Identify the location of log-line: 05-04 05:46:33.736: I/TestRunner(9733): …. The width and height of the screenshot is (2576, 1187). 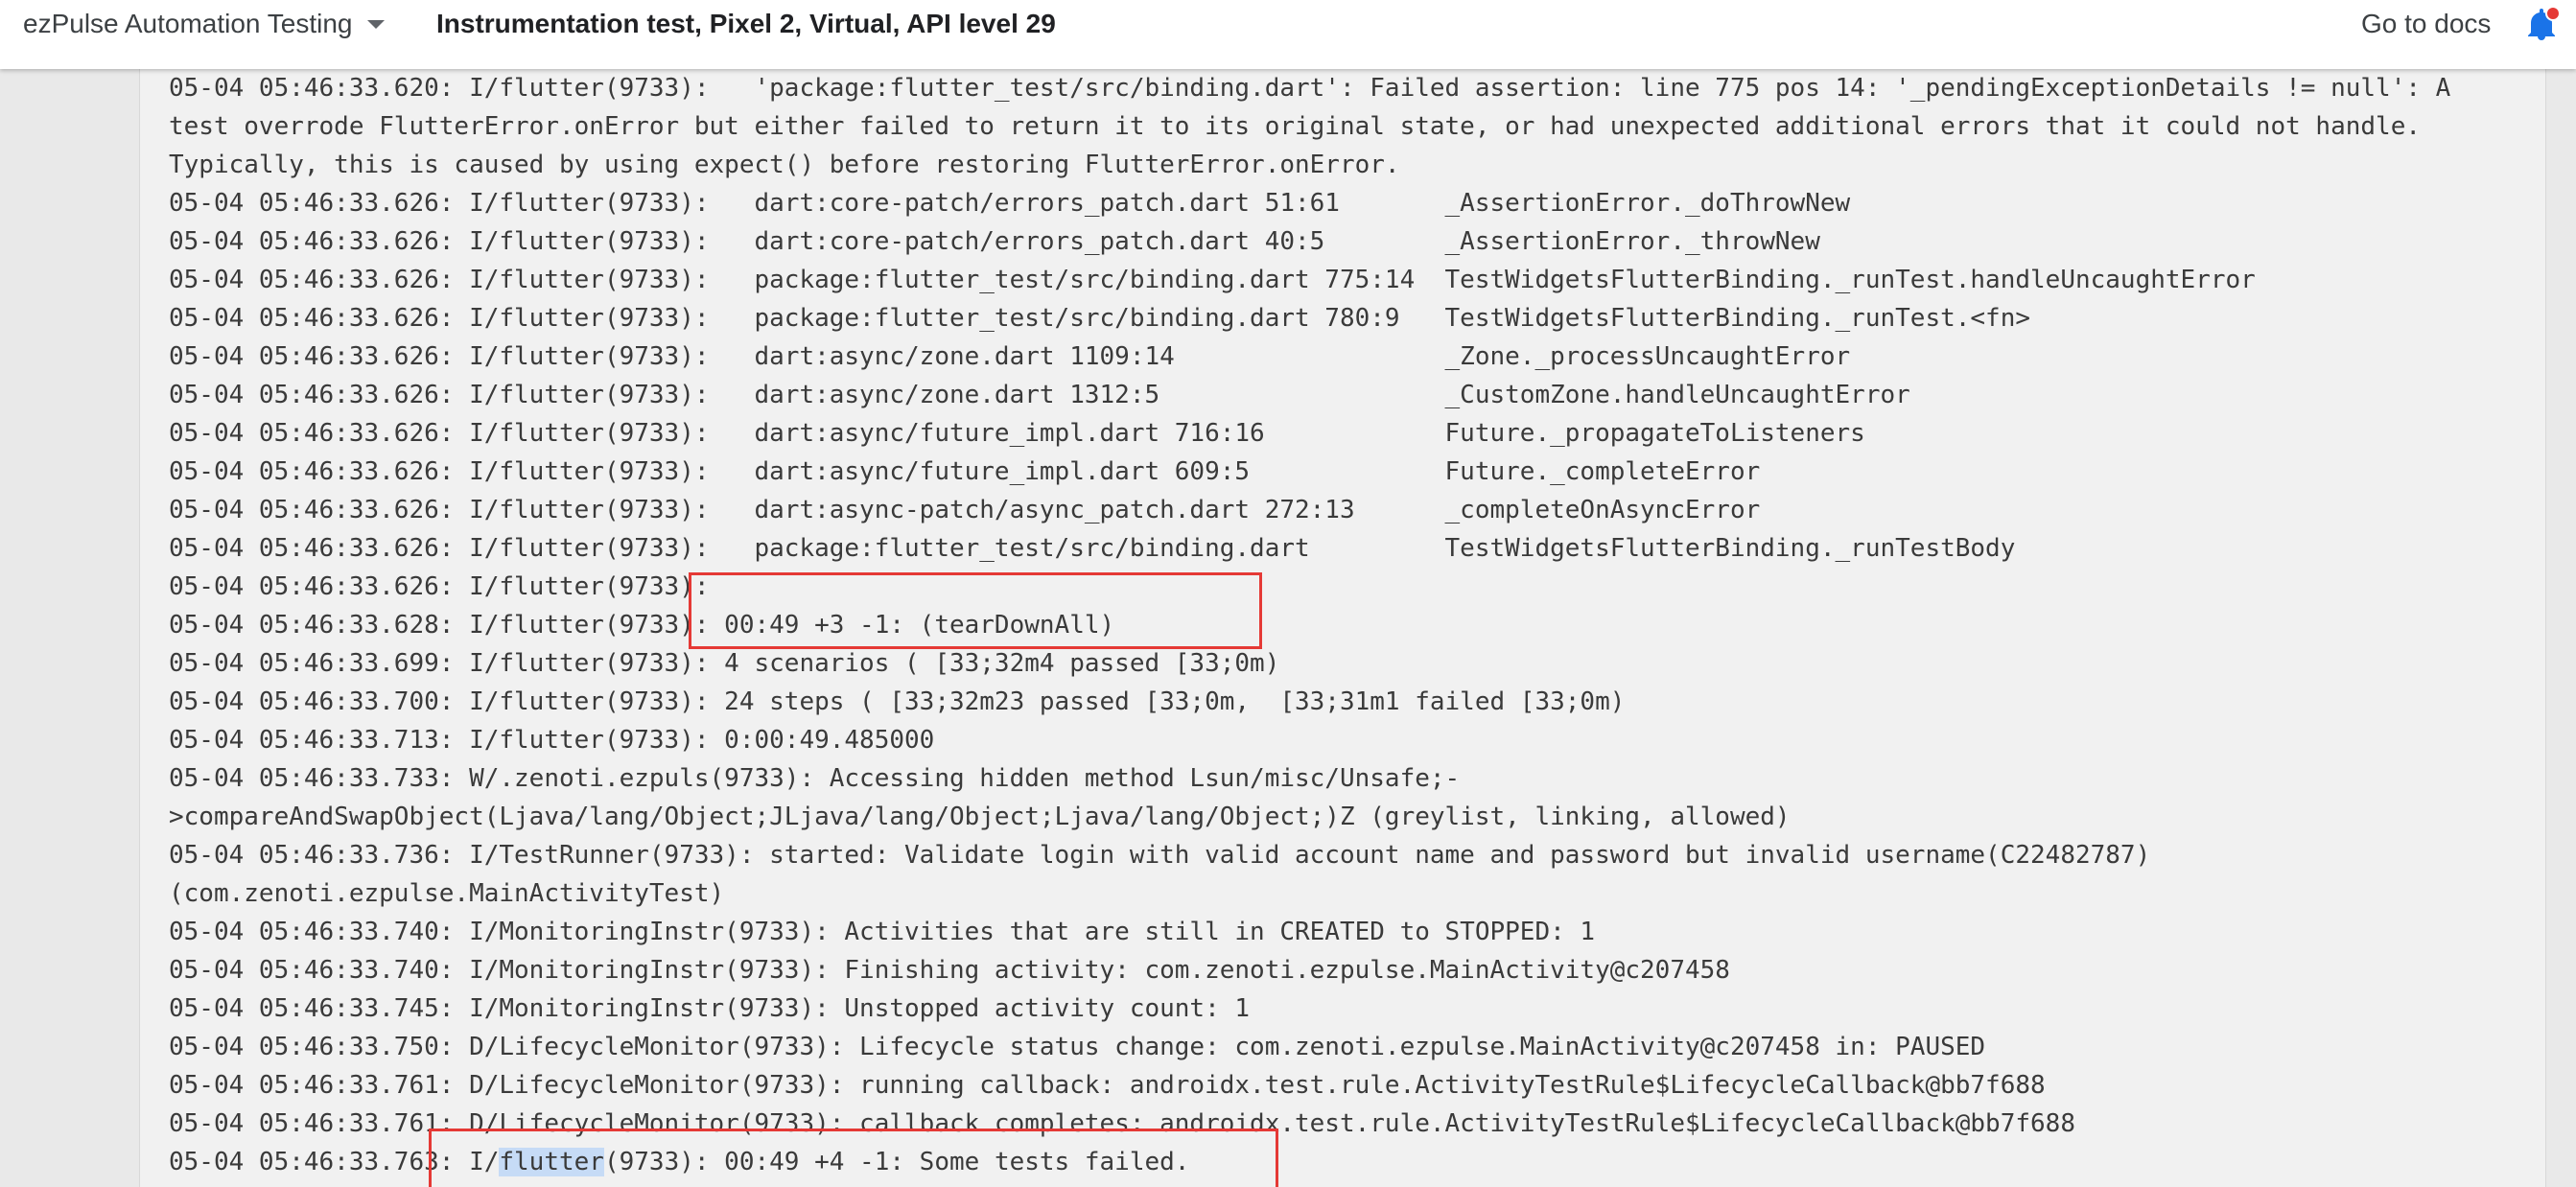
(1160, 855).